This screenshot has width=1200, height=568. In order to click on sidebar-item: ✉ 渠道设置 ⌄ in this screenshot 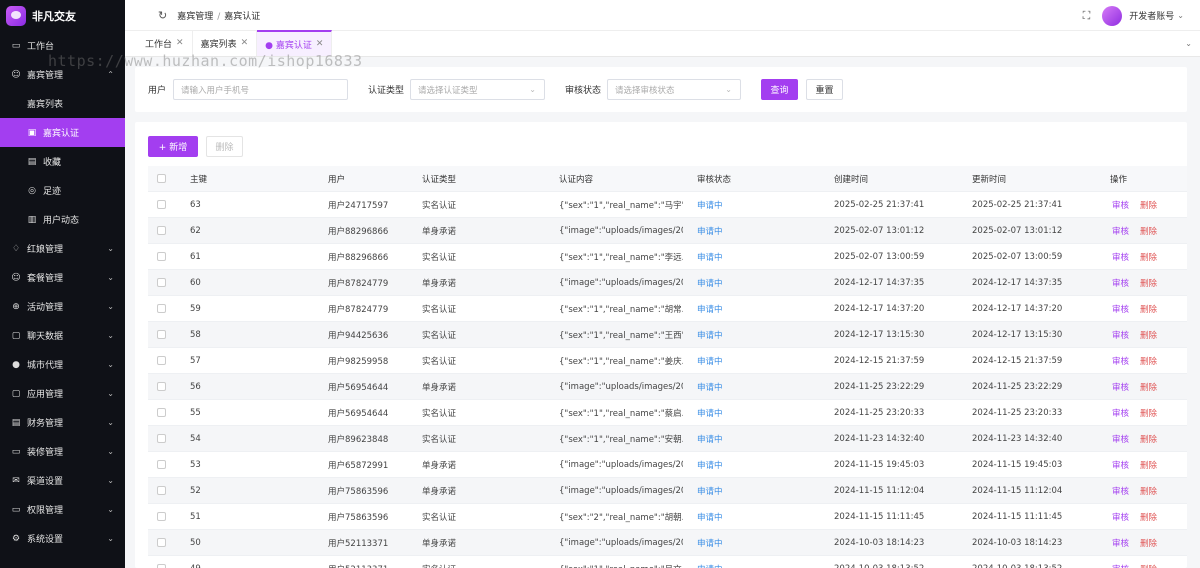, I will do `click(62, 480)`.